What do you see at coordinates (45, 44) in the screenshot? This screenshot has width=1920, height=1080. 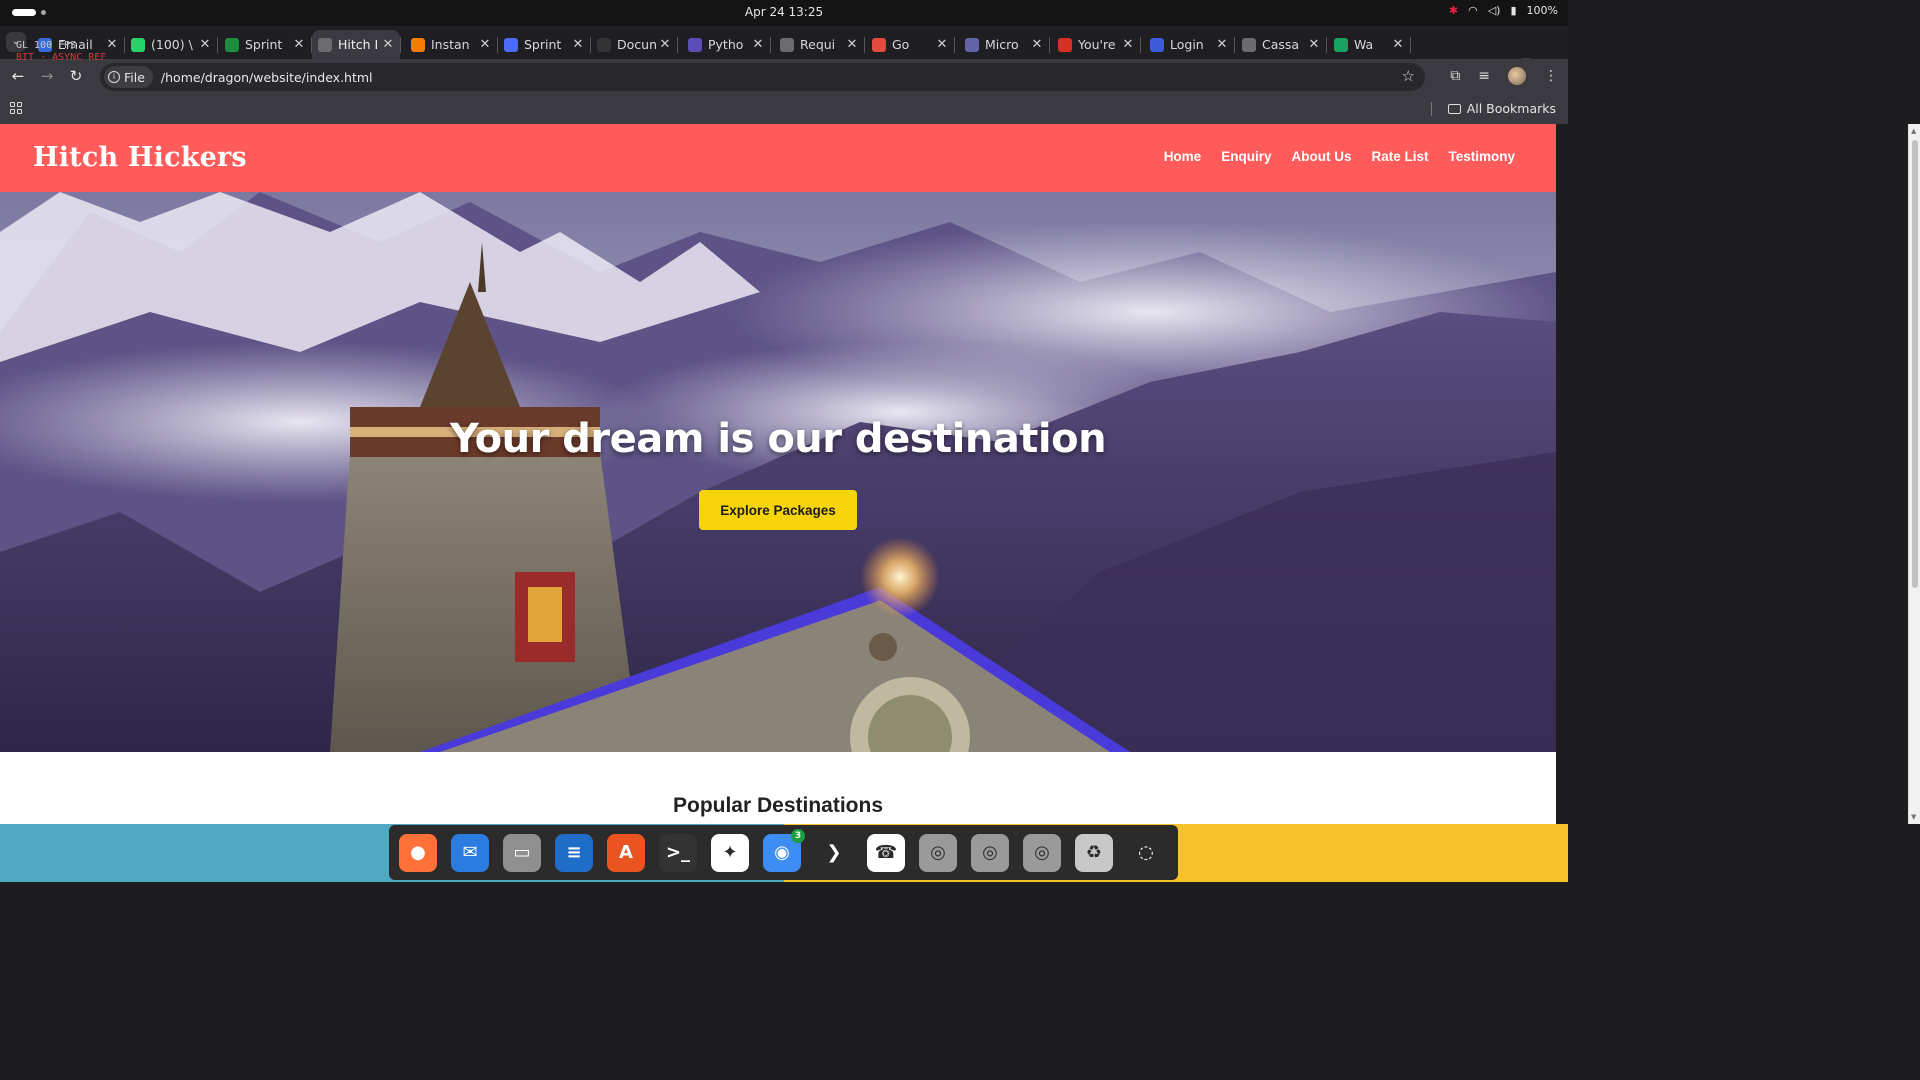 I see `email-favicon` at bounding box center [45, 44].